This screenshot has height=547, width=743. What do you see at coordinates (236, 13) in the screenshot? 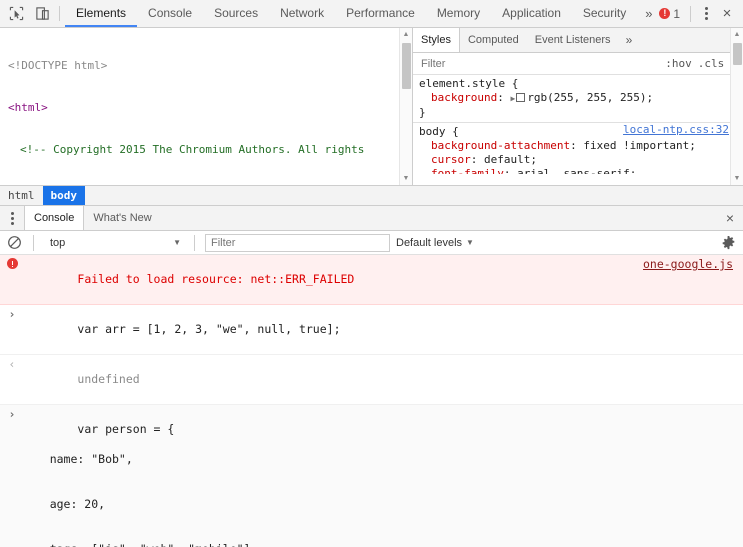
I see `tab-sources: Sources` at bounding box center [236, 13].